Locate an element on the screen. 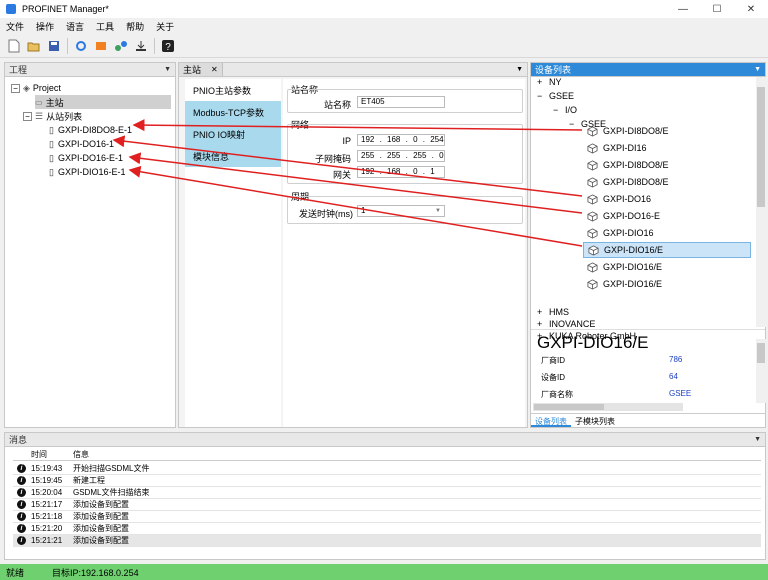  device-list-item: GXPI-DO16 is located at coordinates (667, 199).